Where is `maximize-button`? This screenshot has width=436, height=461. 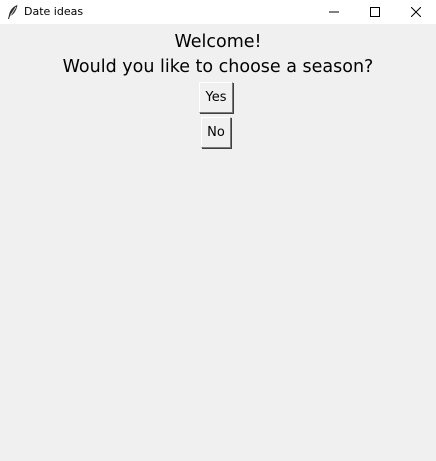 maximize-button is located at coordinates (375, 12).